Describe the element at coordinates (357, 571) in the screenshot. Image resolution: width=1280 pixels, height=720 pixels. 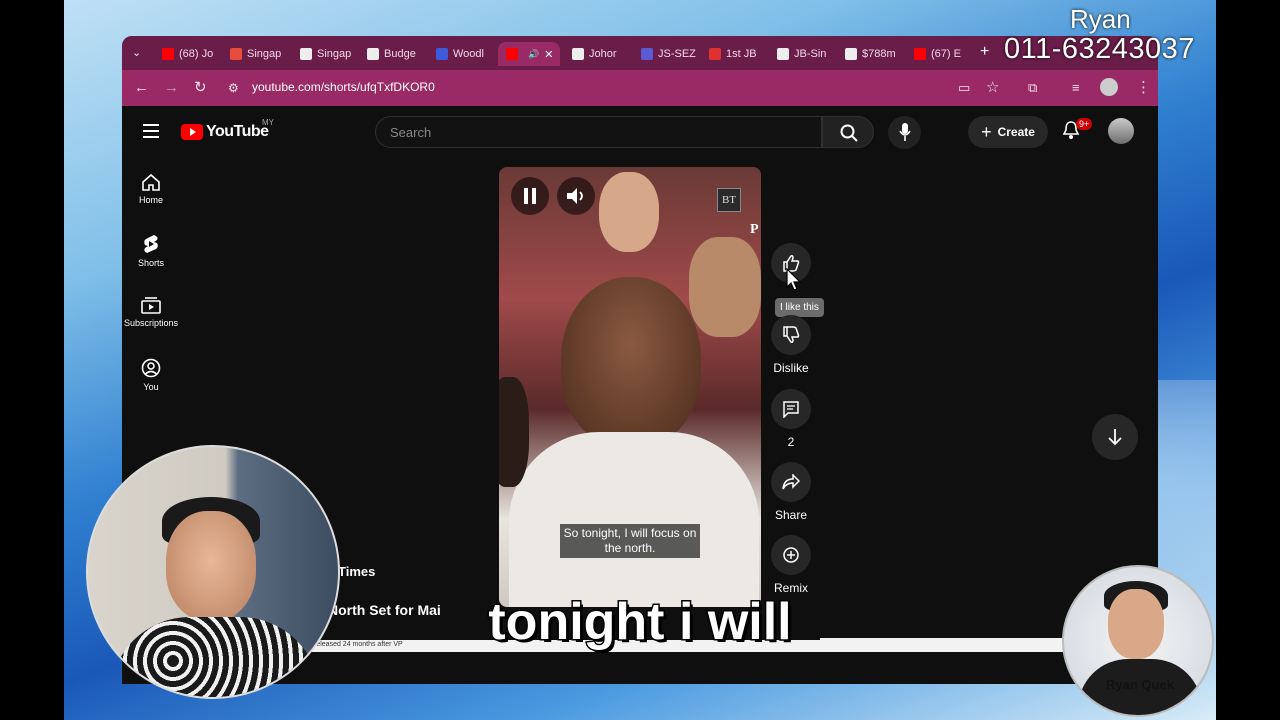
I see `background-page-text: Times` at that location.